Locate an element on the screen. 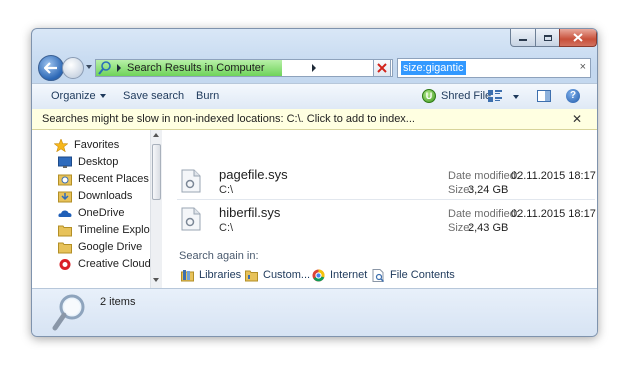 This screenshot has height=369, width=630. back-button is located at coordinates (51, 68).